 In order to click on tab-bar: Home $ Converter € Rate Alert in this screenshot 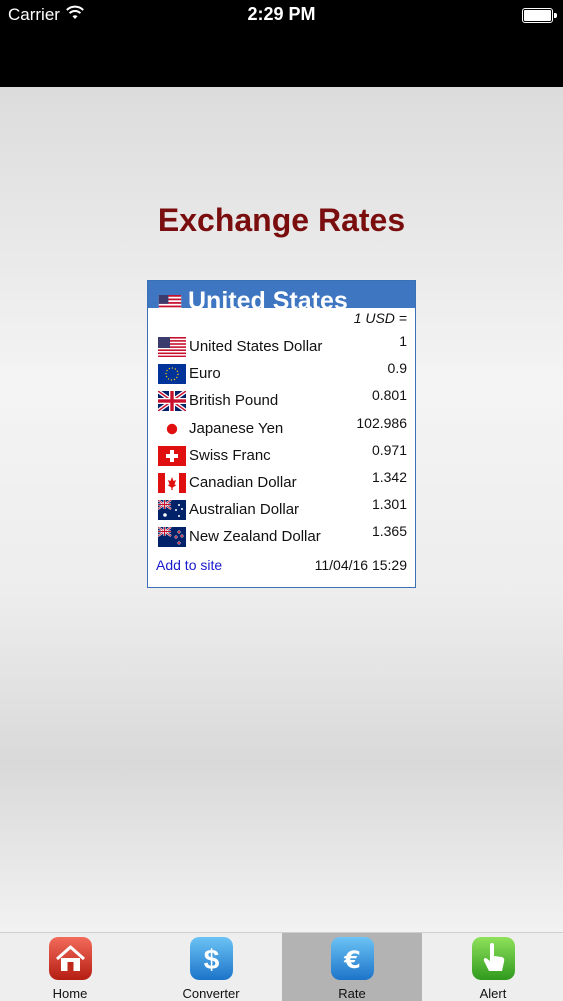, I will do `click(281, 966)`.